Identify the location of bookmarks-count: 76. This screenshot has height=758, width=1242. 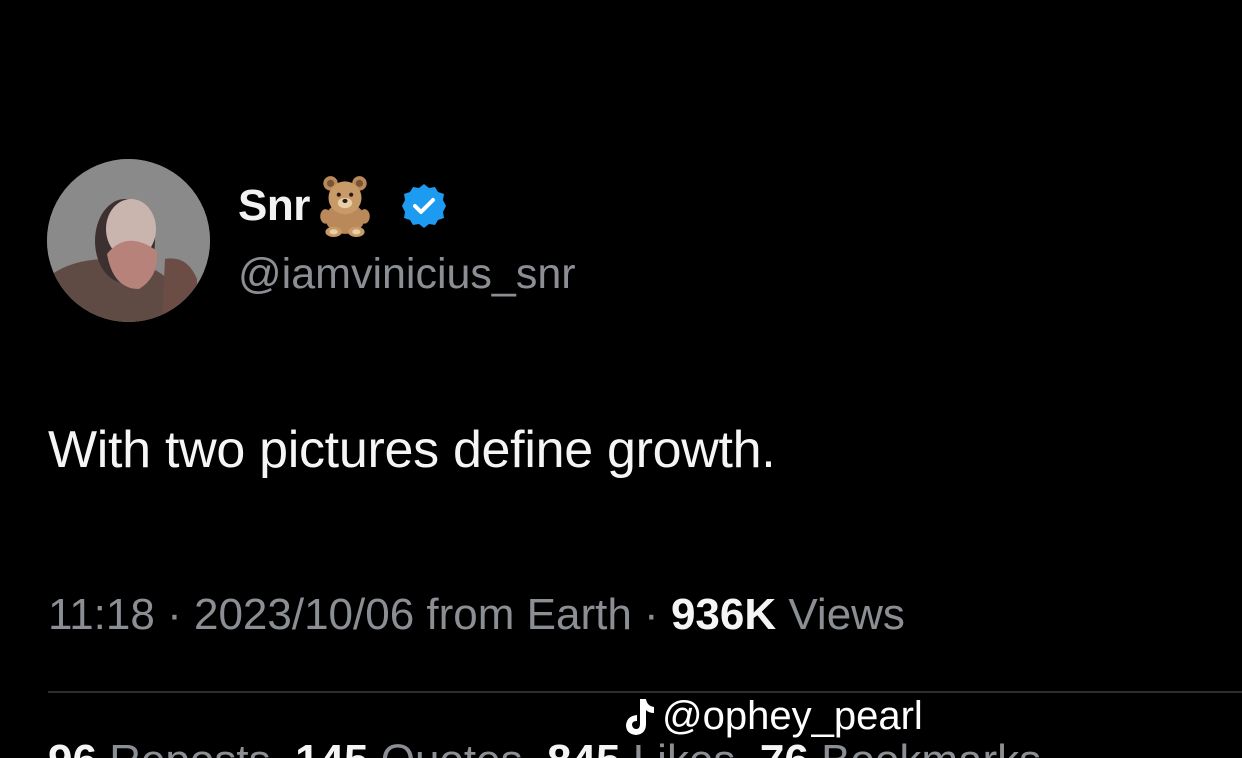
(784, 747).